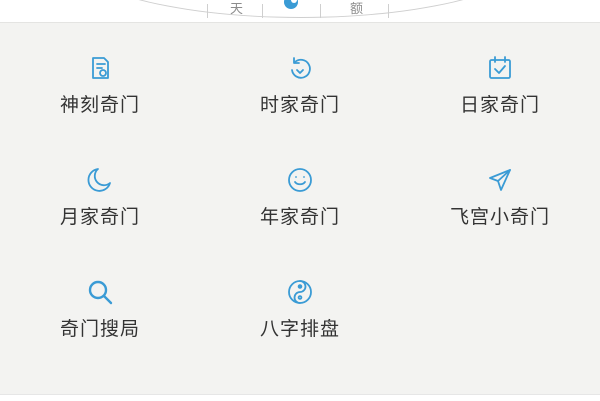 This screenshot has height=401, width=600. Describe the element at coordinates (99, 217) in the screenshot. I see `menu-item-label: 月家奇门` at that location.